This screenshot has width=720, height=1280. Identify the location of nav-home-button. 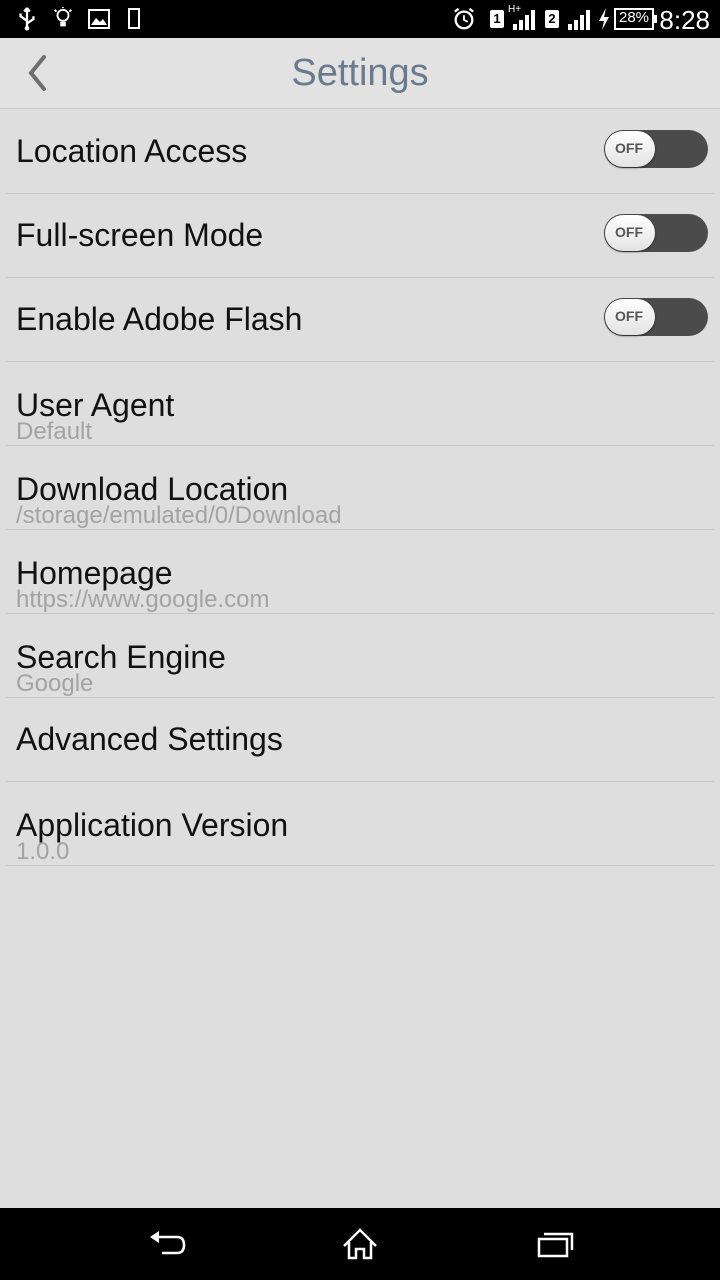
(360, 1244).